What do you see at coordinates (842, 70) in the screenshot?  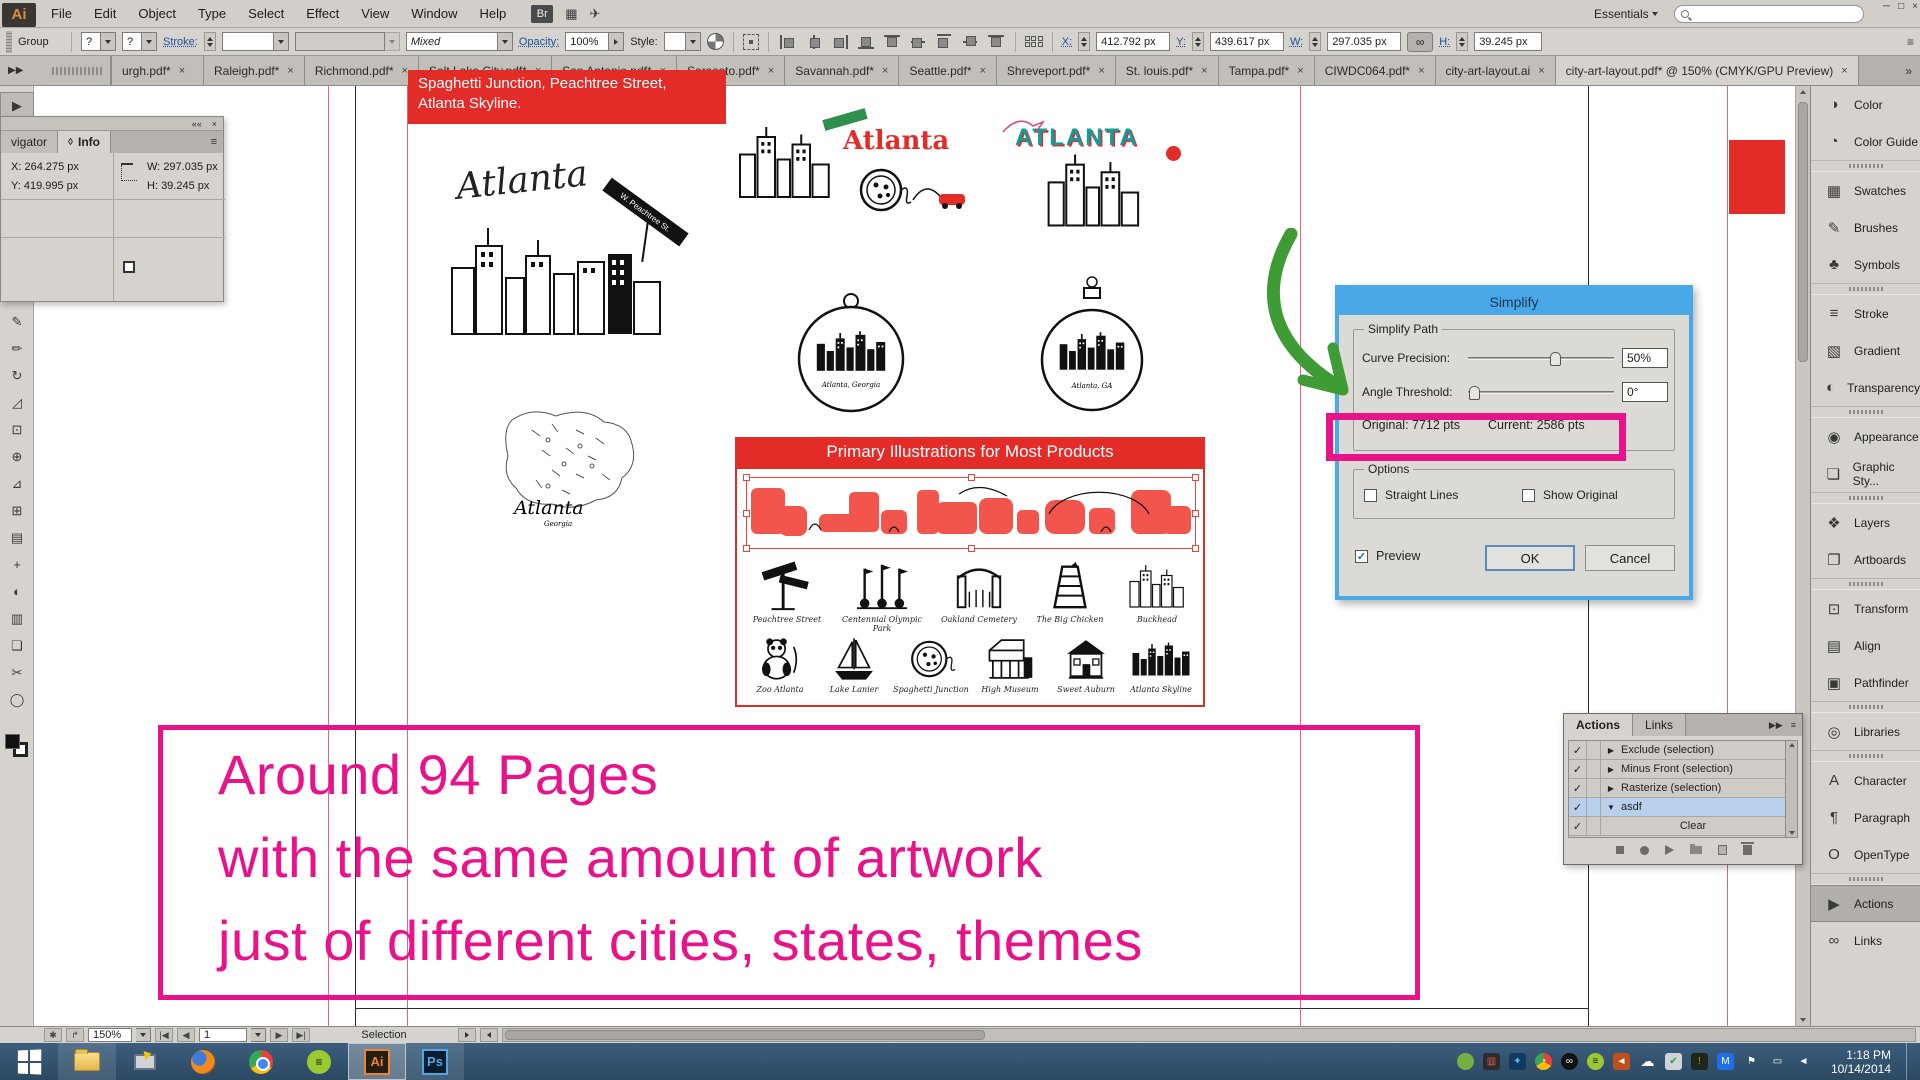 I see `document-tab: Savannah.pdf* ×` at bounding box center [842, 70].